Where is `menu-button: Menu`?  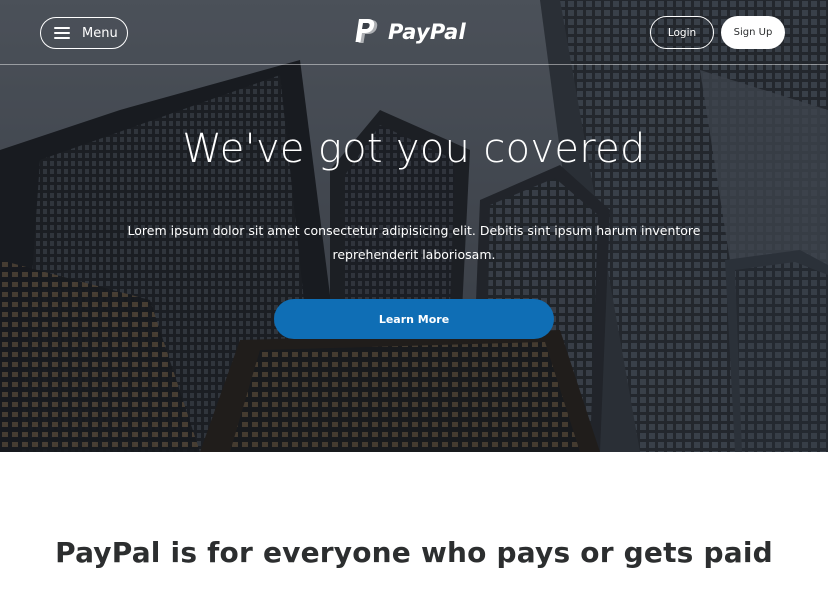 menu-button: Menu is located at coordinates (84, 33).